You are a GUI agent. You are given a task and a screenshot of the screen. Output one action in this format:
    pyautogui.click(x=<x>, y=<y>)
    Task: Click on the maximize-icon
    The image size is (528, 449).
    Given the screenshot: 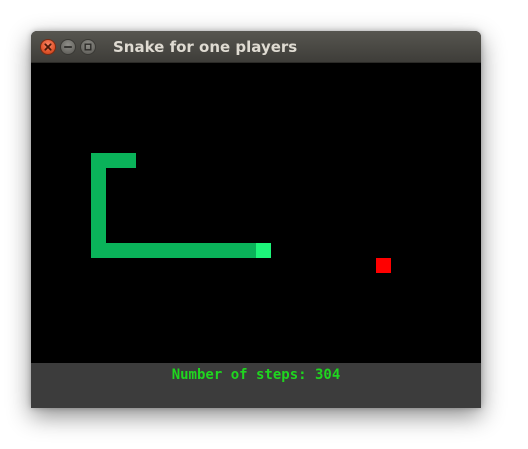 What is the action you would take?
    pyautogui.click(x=88, y=47)
    